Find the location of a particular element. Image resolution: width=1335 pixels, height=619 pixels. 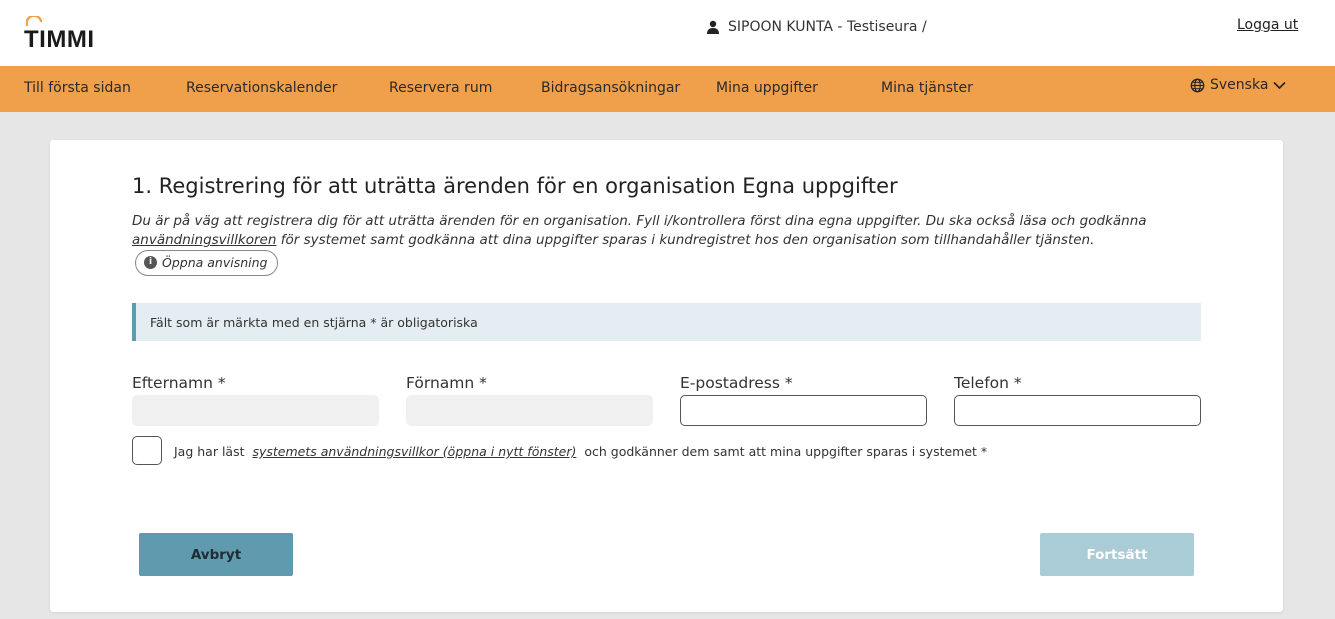

phone-field is located at coordinates (1077, 410).